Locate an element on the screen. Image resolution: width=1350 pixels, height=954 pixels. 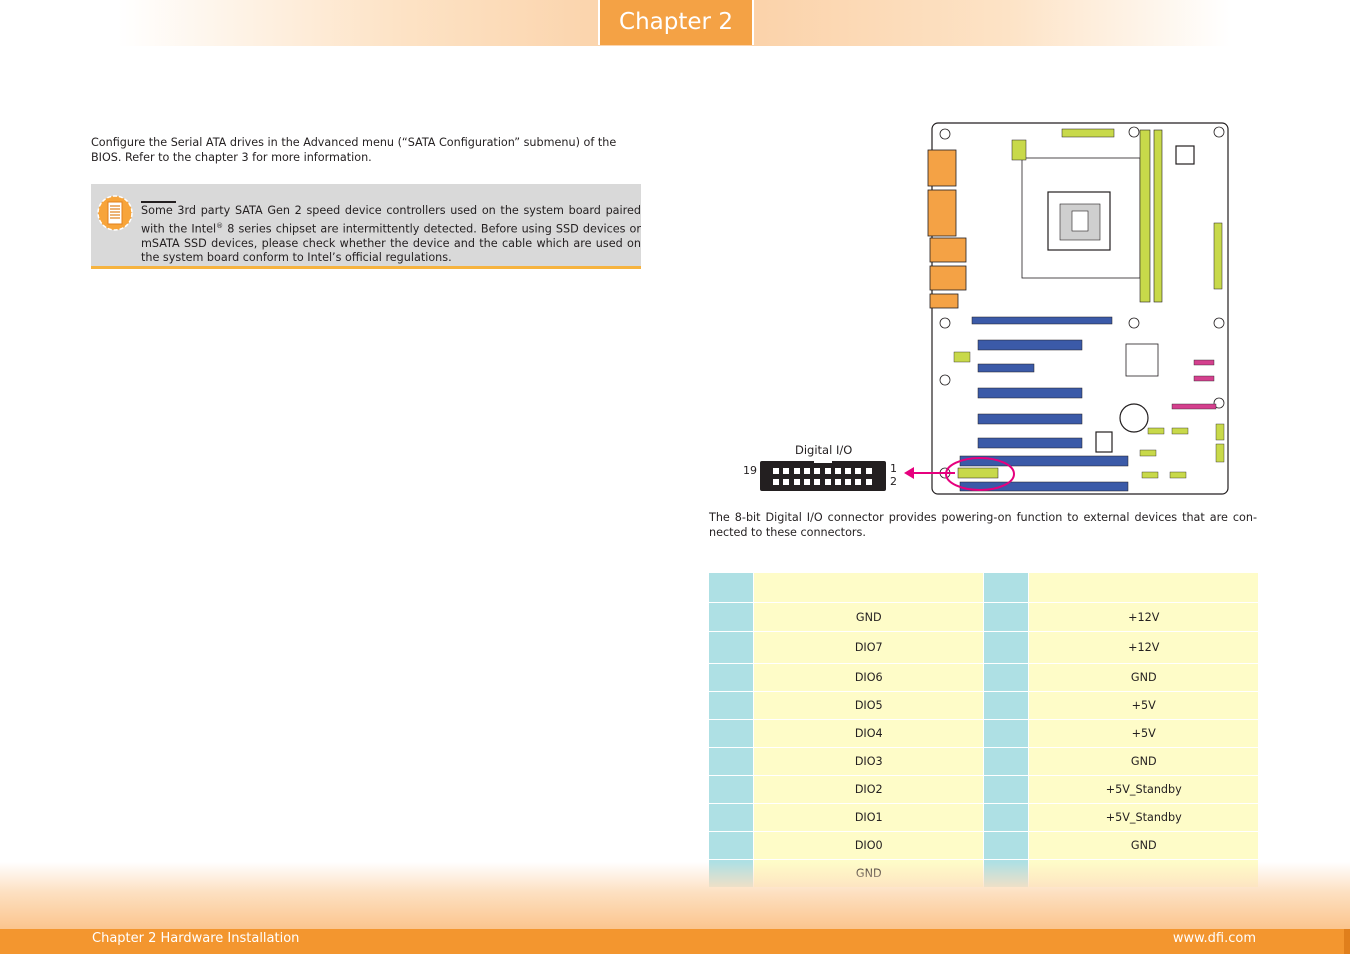
pin-assignment-cell: DIO2 is located at coordinates (868, 789).